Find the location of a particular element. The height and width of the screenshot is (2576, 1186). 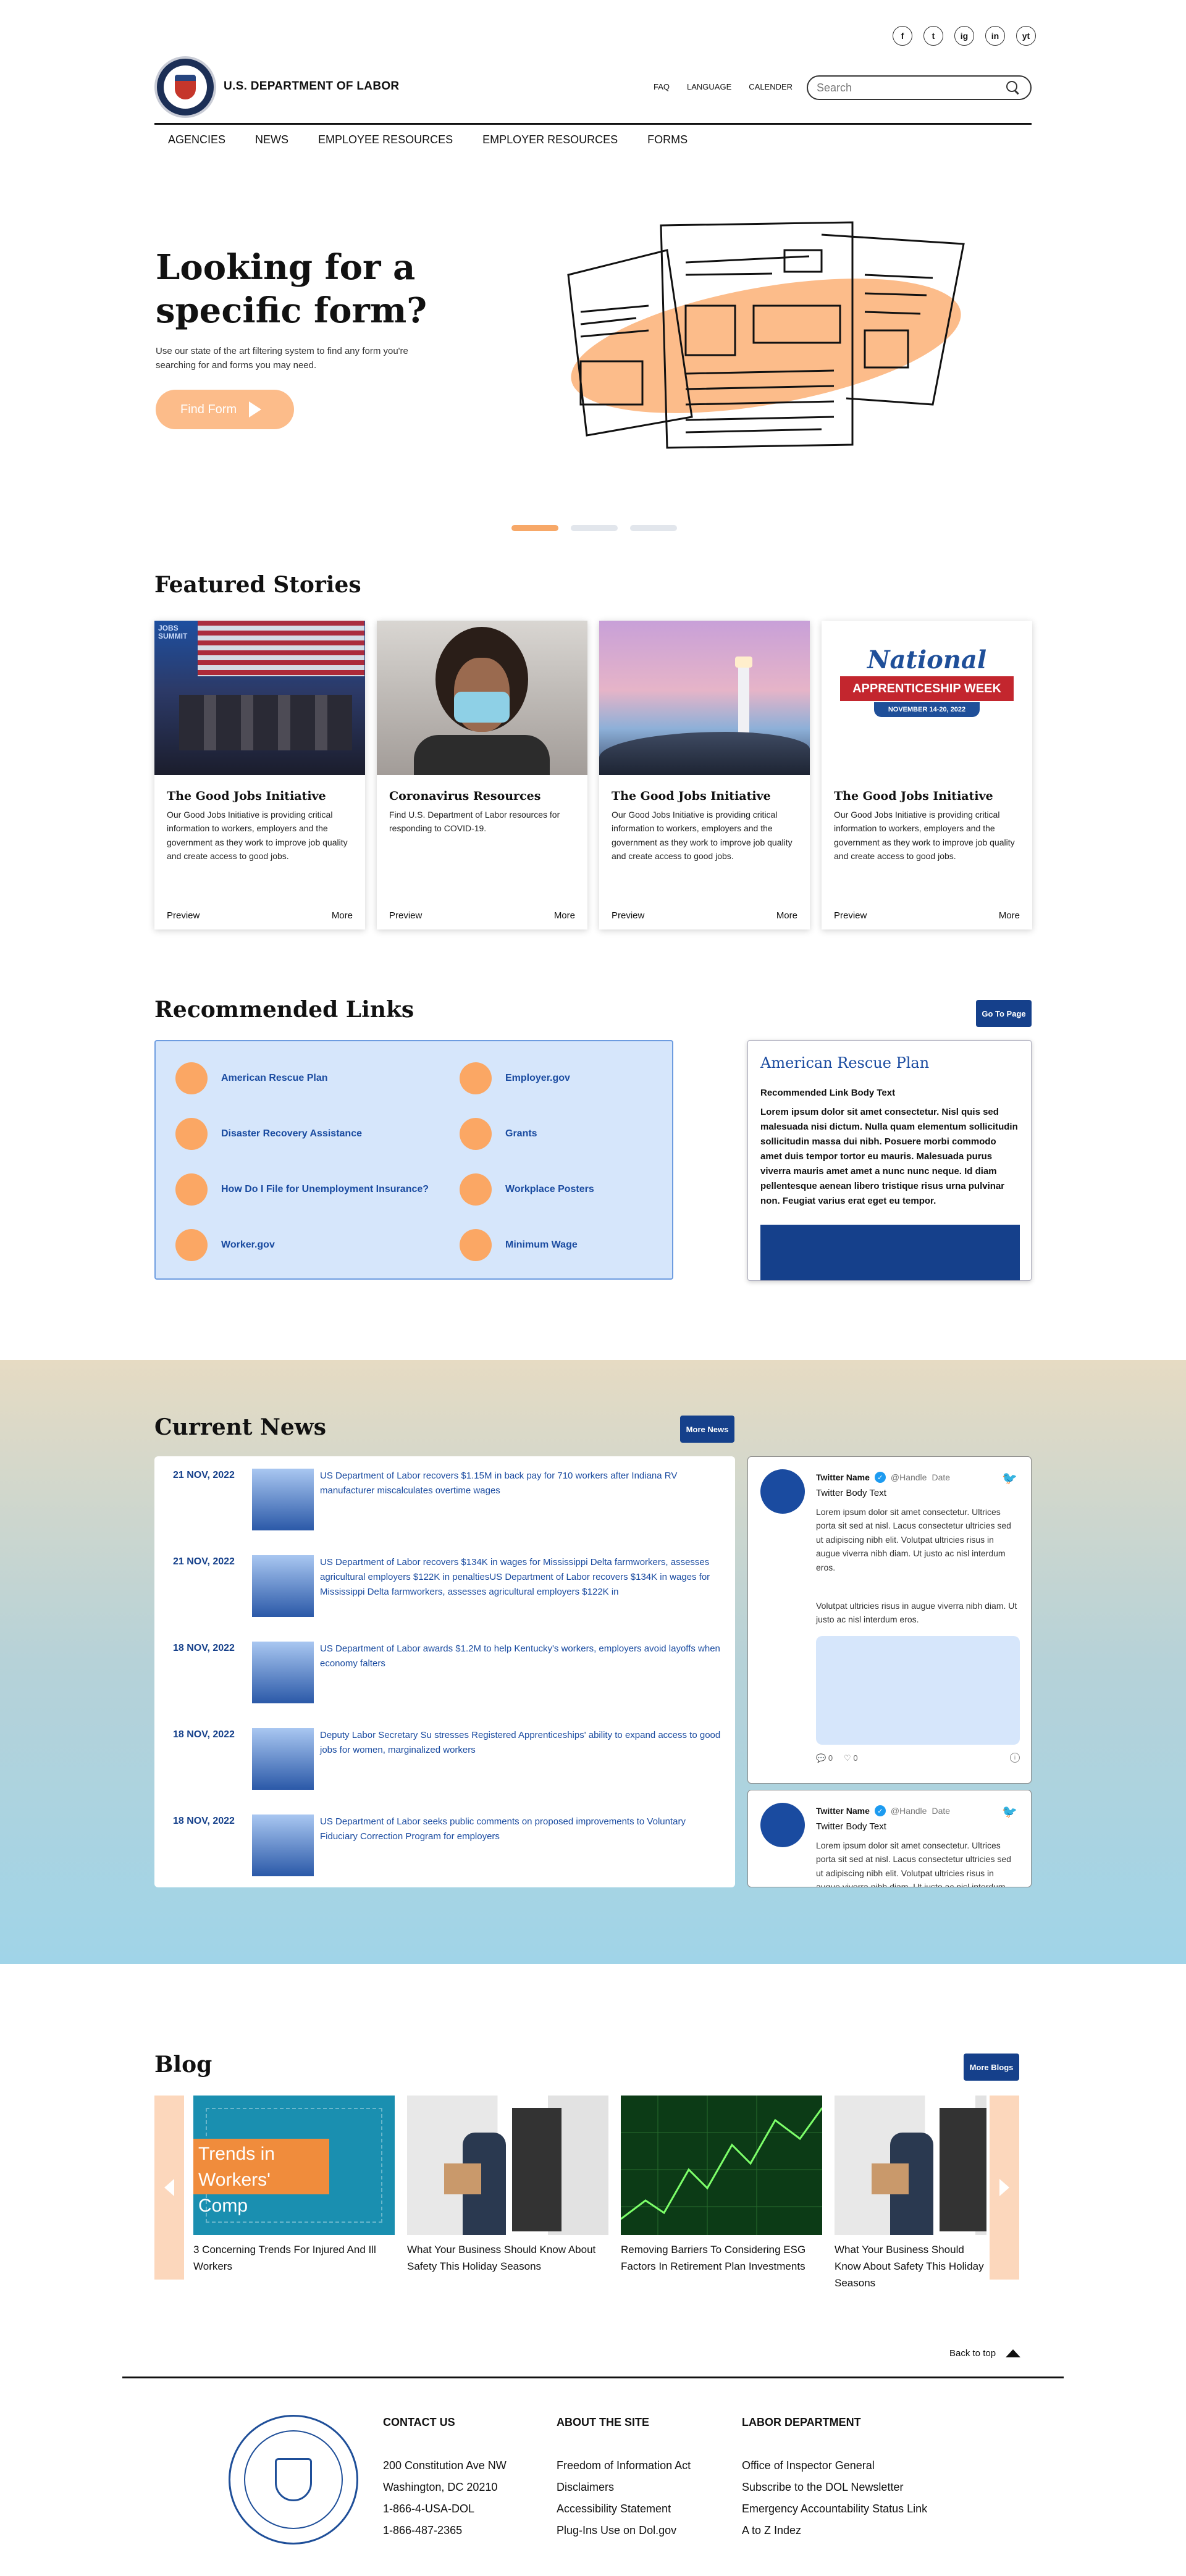

footer-about-title: ABOUT THE SITE is located at coordinates (603, 2422).